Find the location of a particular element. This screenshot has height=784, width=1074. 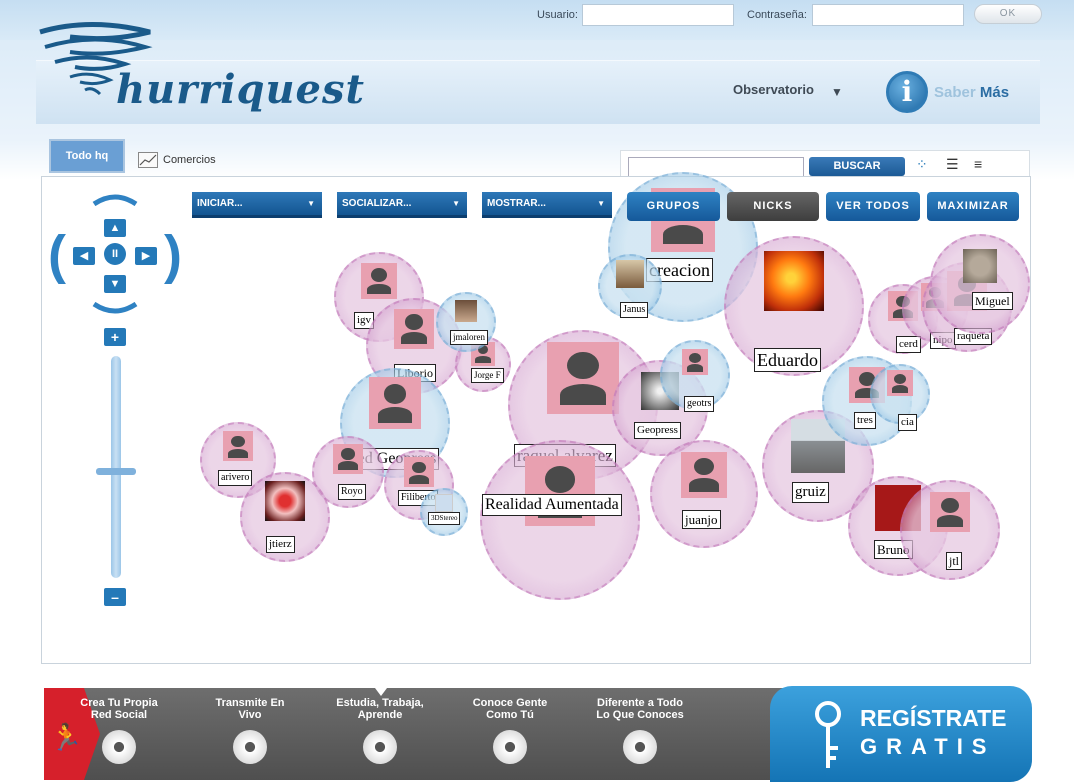

feature-item: Conoce Gente Como Tú is located at coordinates (510, 709).